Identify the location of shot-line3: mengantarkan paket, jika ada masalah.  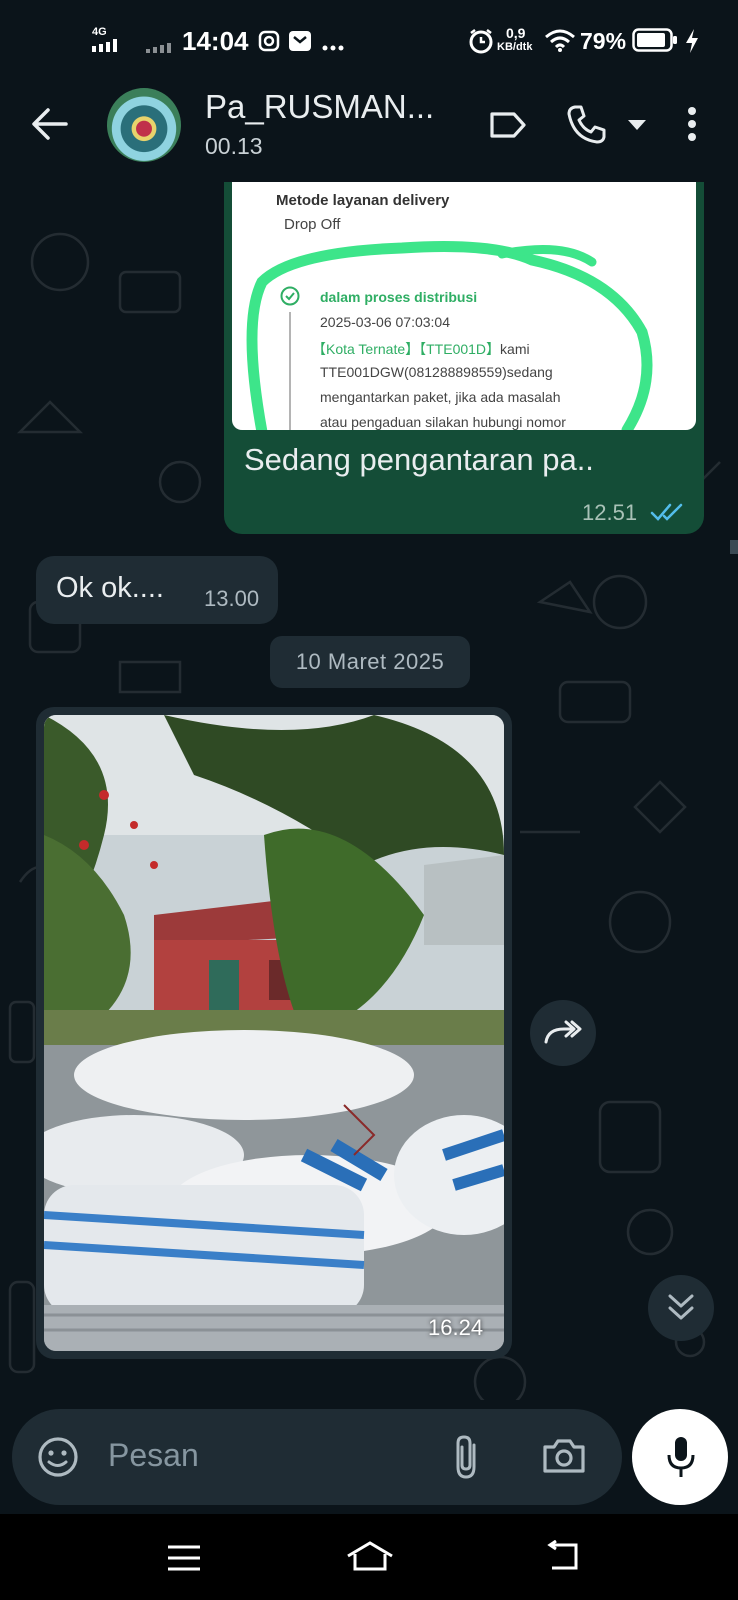
(440, 397).